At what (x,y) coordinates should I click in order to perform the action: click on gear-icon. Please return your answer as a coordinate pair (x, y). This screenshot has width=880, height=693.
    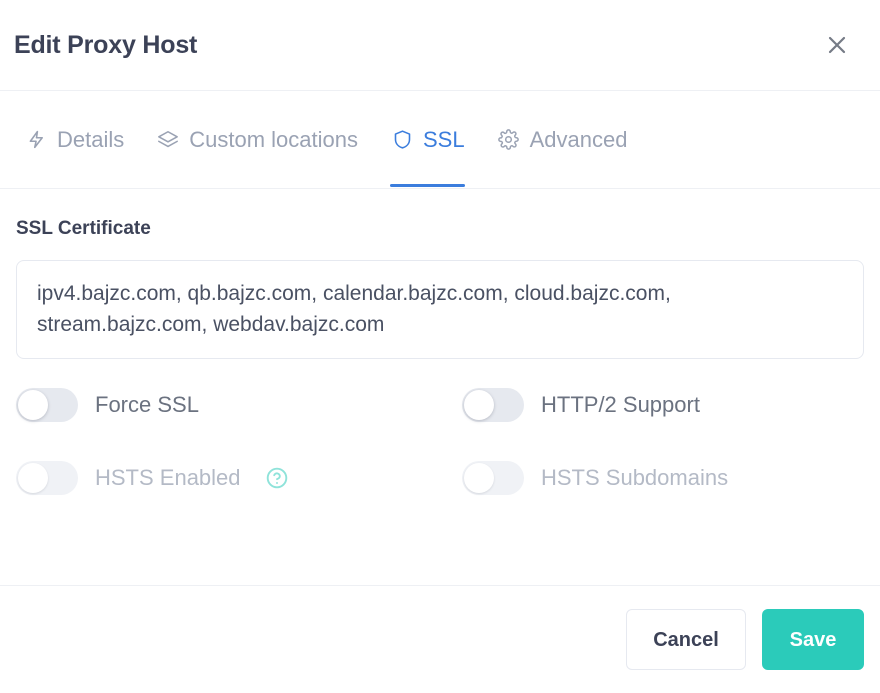
    Looking at the image, I should click on (509, 140).